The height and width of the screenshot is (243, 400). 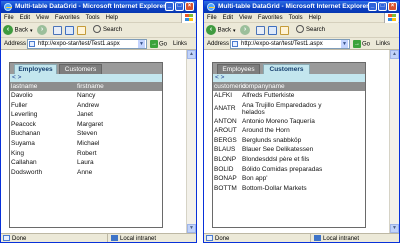 I want to click on security-zone: Local intranet, so click(x=334, y=238).